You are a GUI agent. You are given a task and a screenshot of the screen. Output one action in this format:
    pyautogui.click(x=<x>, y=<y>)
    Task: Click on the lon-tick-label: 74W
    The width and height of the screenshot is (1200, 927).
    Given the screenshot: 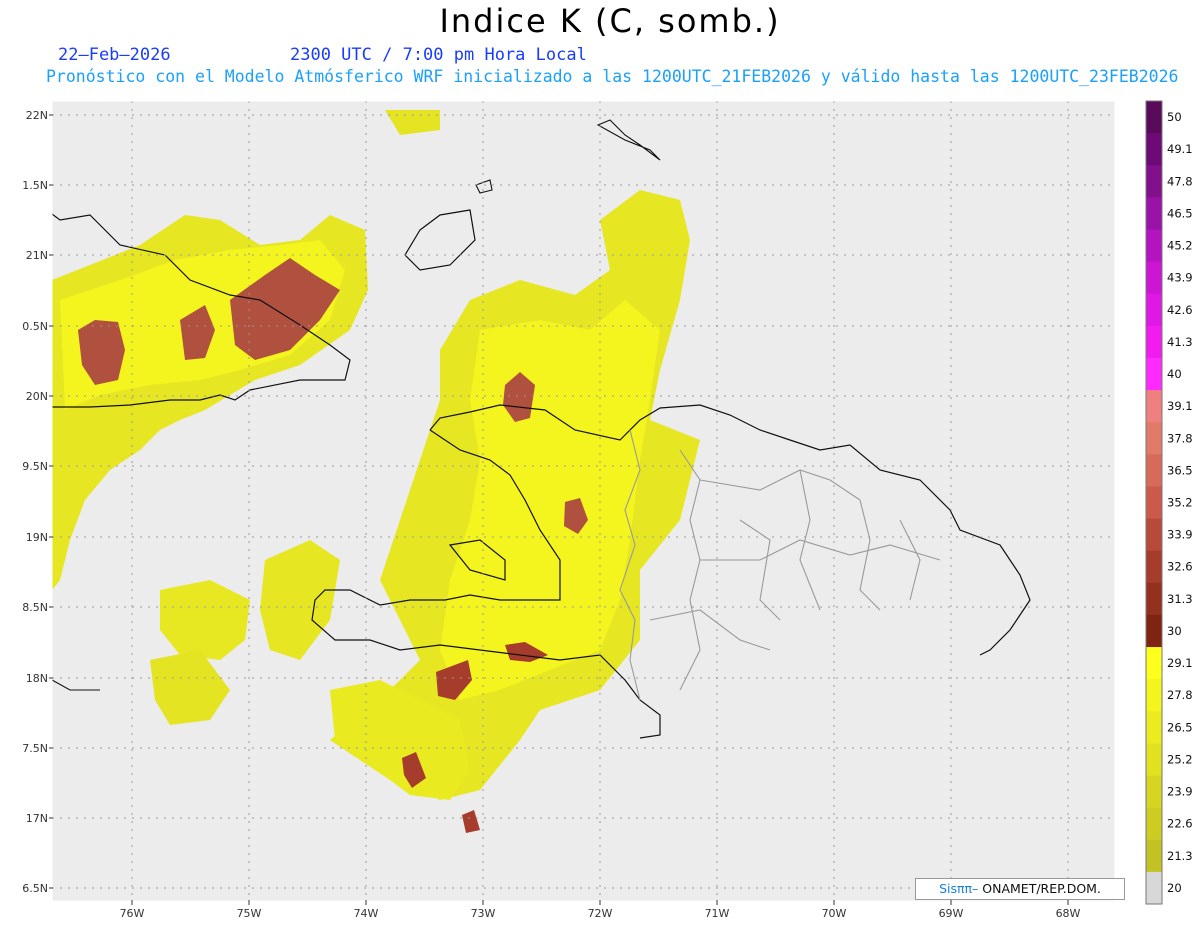 What is the action you would take?
    pyautogui.click(x=366, y=913)
    